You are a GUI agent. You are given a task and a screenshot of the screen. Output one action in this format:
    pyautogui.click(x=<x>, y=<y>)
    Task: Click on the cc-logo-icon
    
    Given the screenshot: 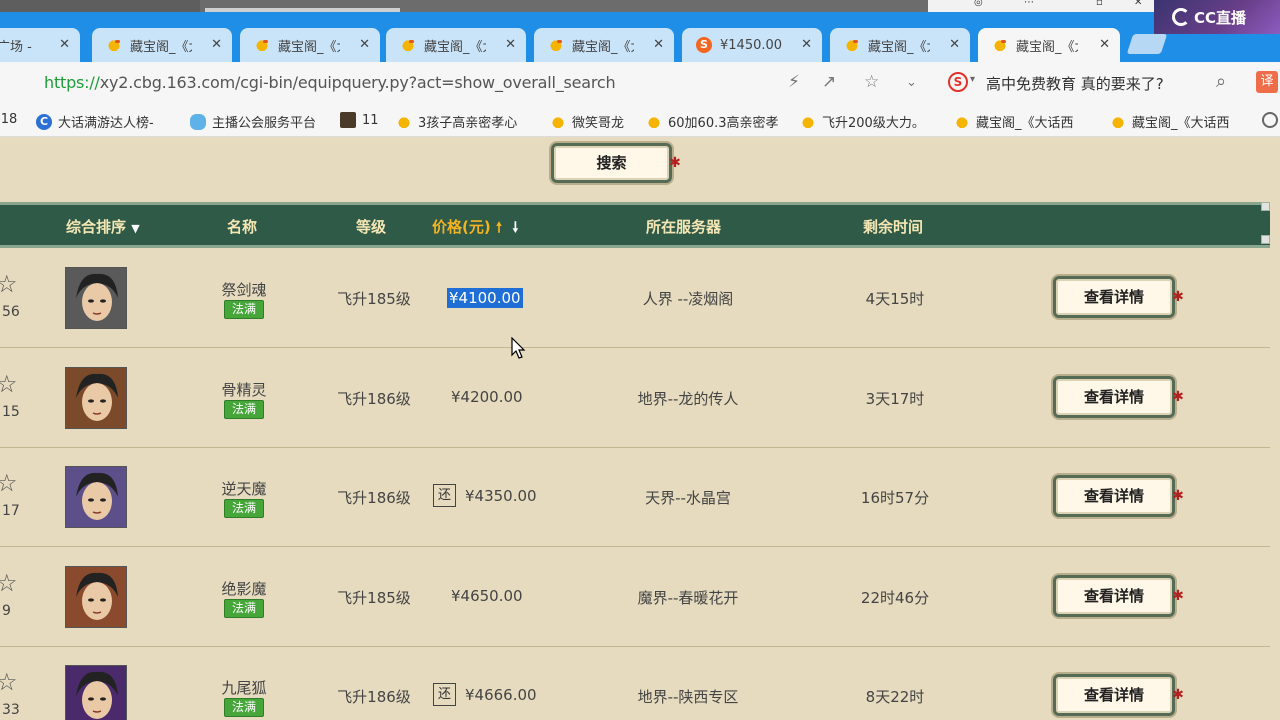 What is the action you would take?
    pyautogui.click(x=1181, y=17)
    